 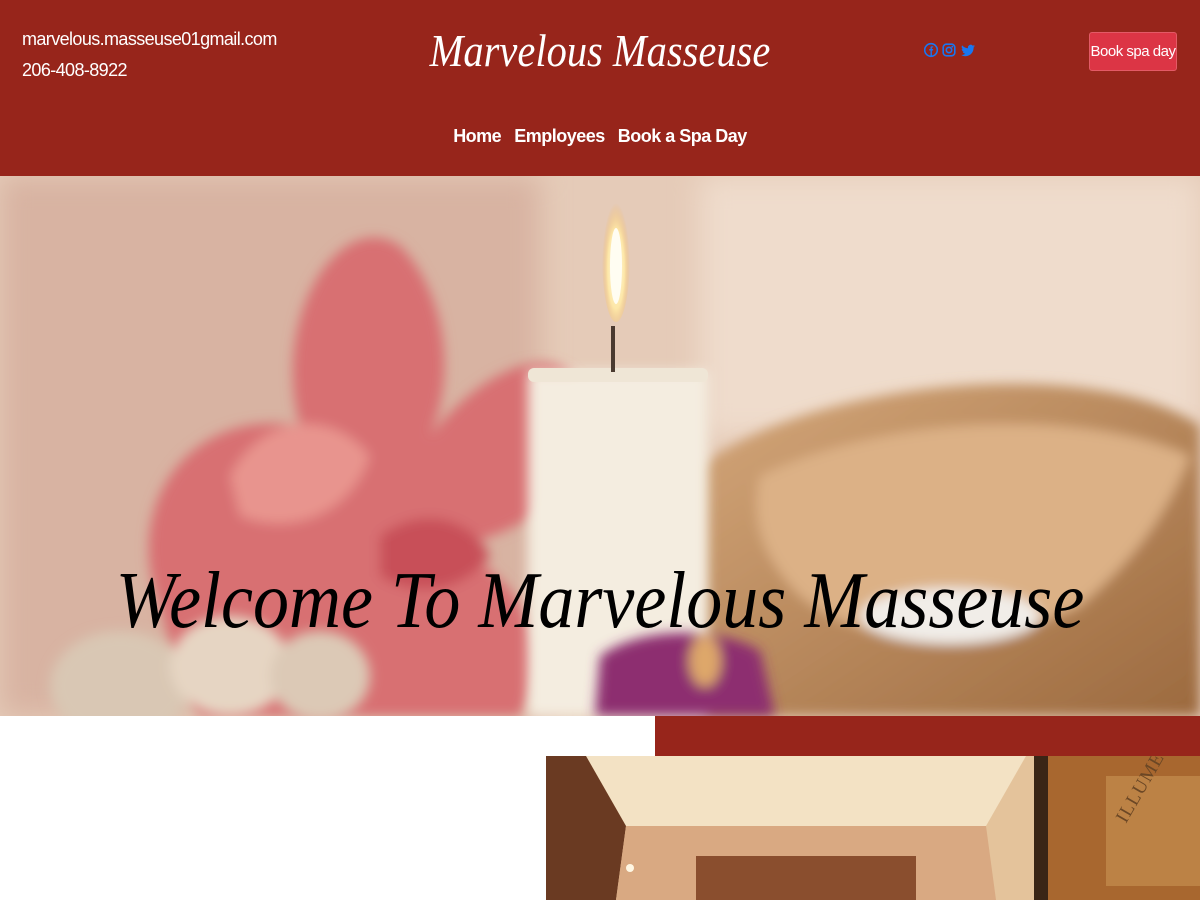 What do you see at coordinates (1133, 51) in the screenshot?
I see `book-spa-day-button: Book spa day` at bounding box center [1133, 51].